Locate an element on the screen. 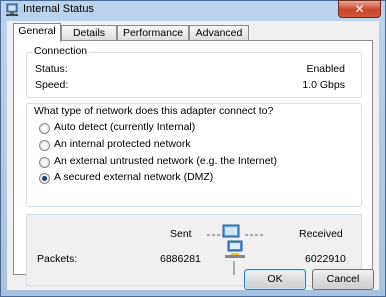 This screenshot has width=386, height=297. sent-label: Sent is located at coordinates (181, 234).